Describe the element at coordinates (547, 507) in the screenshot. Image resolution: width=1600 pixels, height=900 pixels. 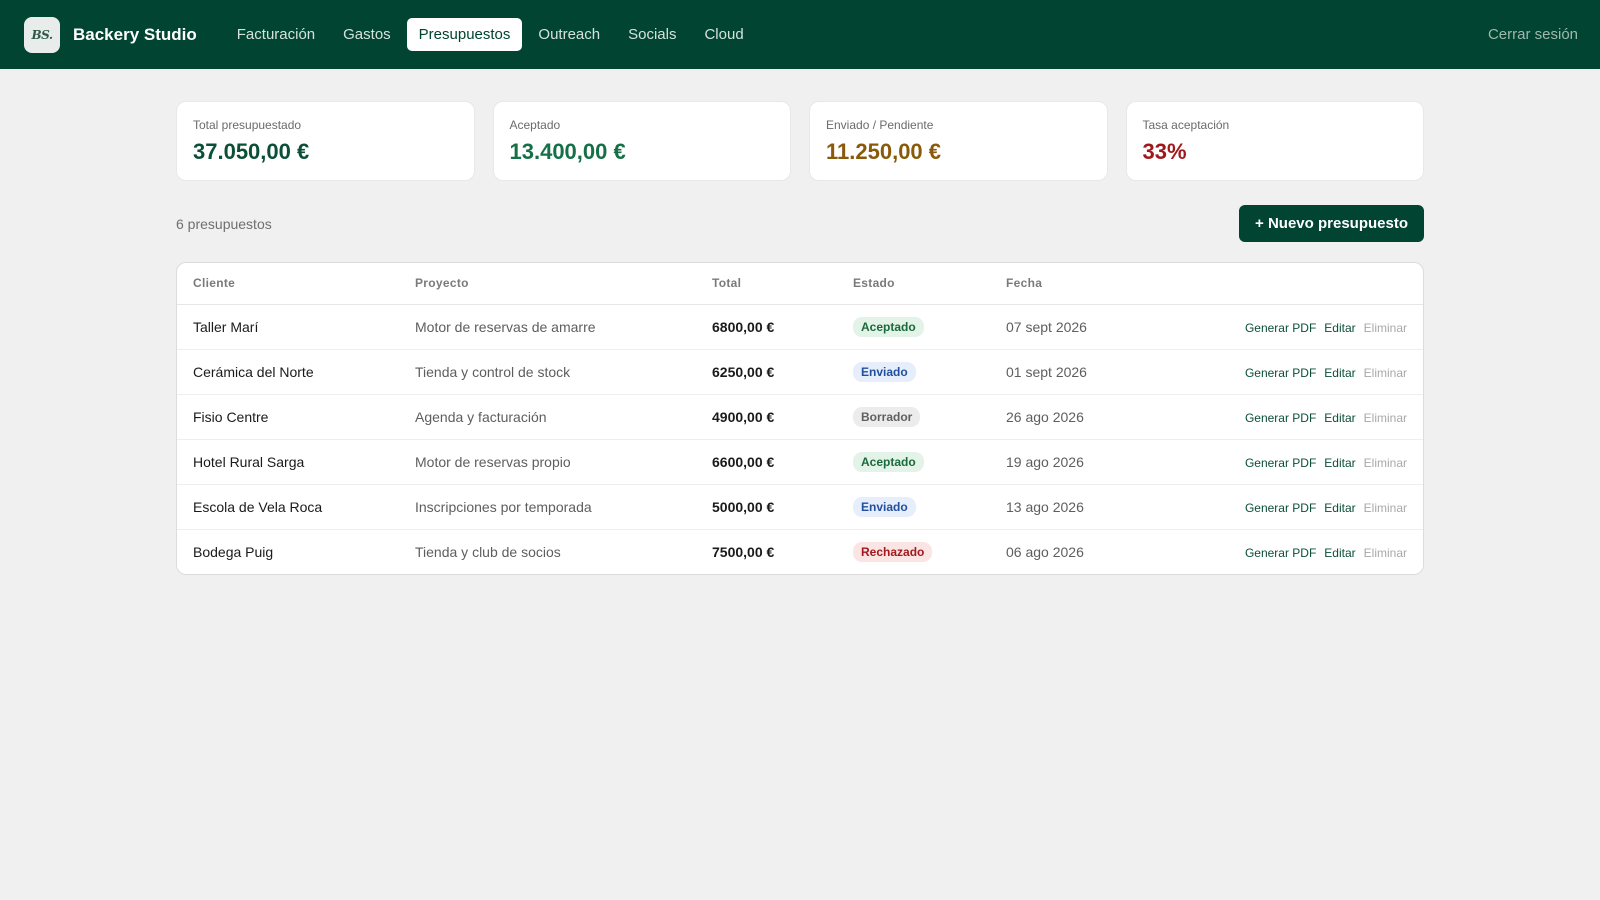
I see `cell-proyecto: Inscripciones por temporada` at that location.